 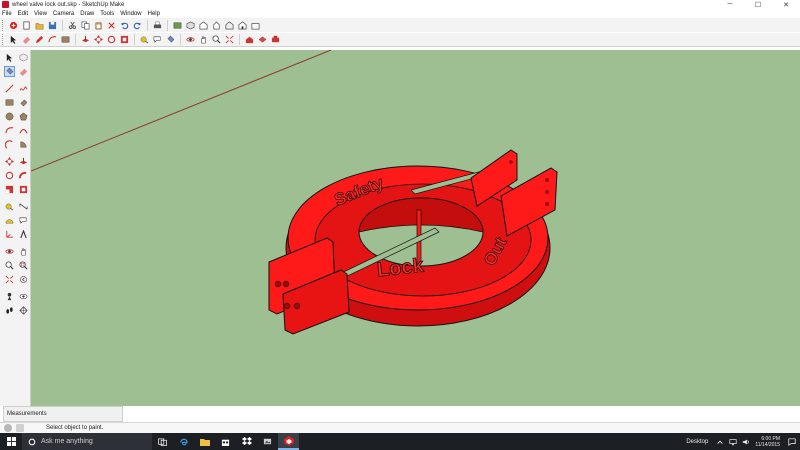 What do you see at coordinates (229, 25) in the screenshot?
I see `right-view-icon` at bounding box center [229, 25].